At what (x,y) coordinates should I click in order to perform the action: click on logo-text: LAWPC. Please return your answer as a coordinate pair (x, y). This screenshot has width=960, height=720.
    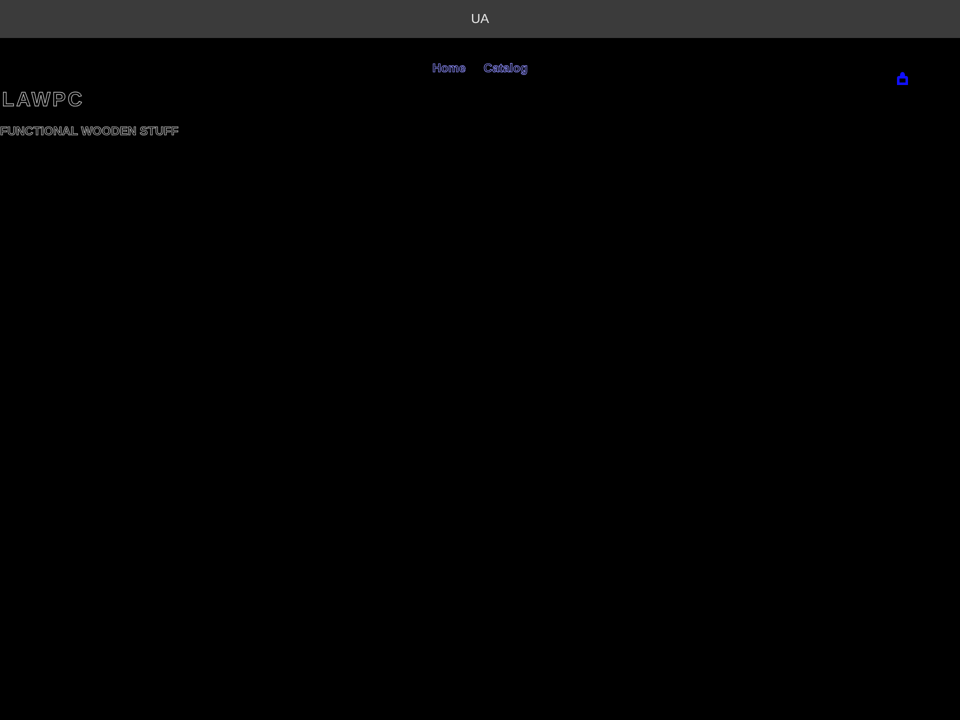
    Looking at the image, I should click on (42, 100).